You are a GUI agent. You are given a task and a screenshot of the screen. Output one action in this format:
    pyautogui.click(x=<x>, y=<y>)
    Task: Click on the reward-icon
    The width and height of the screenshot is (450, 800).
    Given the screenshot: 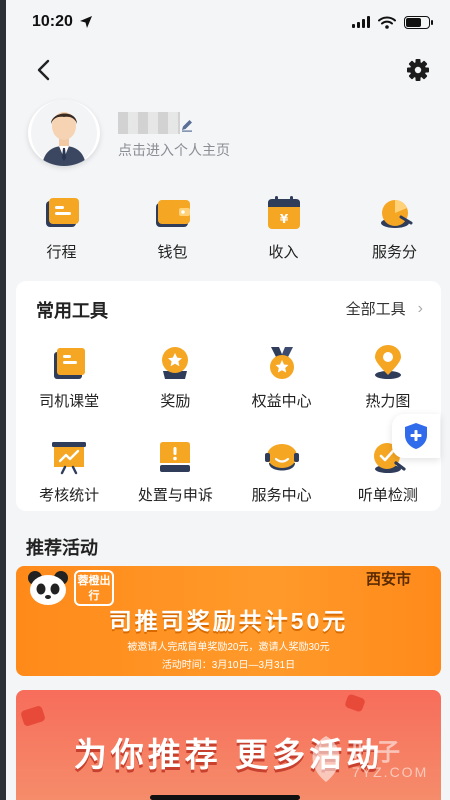 What is the action you would take?
    pyautogui.click(x=175, y=363)
    